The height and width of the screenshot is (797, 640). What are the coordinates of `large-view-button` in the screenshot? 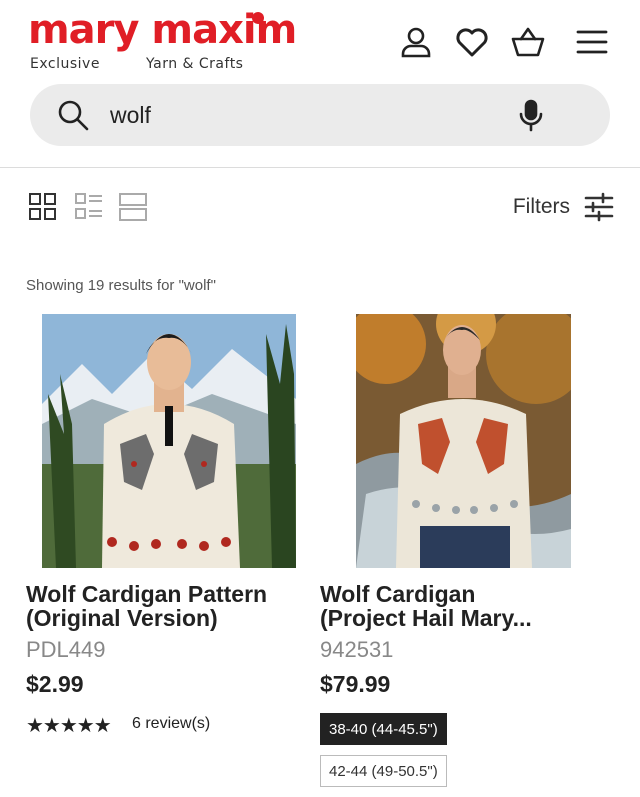 It's located at (133, 207).